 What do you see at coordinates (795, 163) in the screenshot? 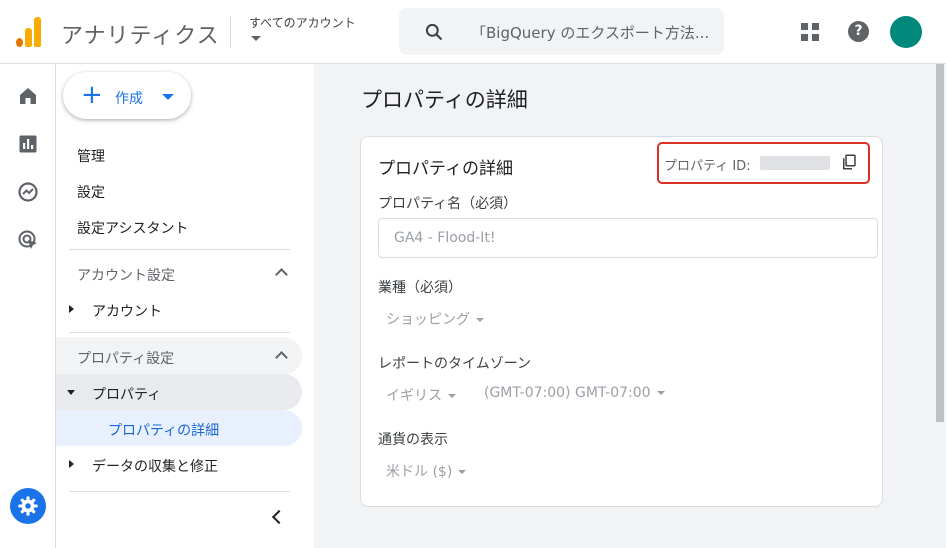
I see `property-id-redacted` at bounding box center [795, 163].